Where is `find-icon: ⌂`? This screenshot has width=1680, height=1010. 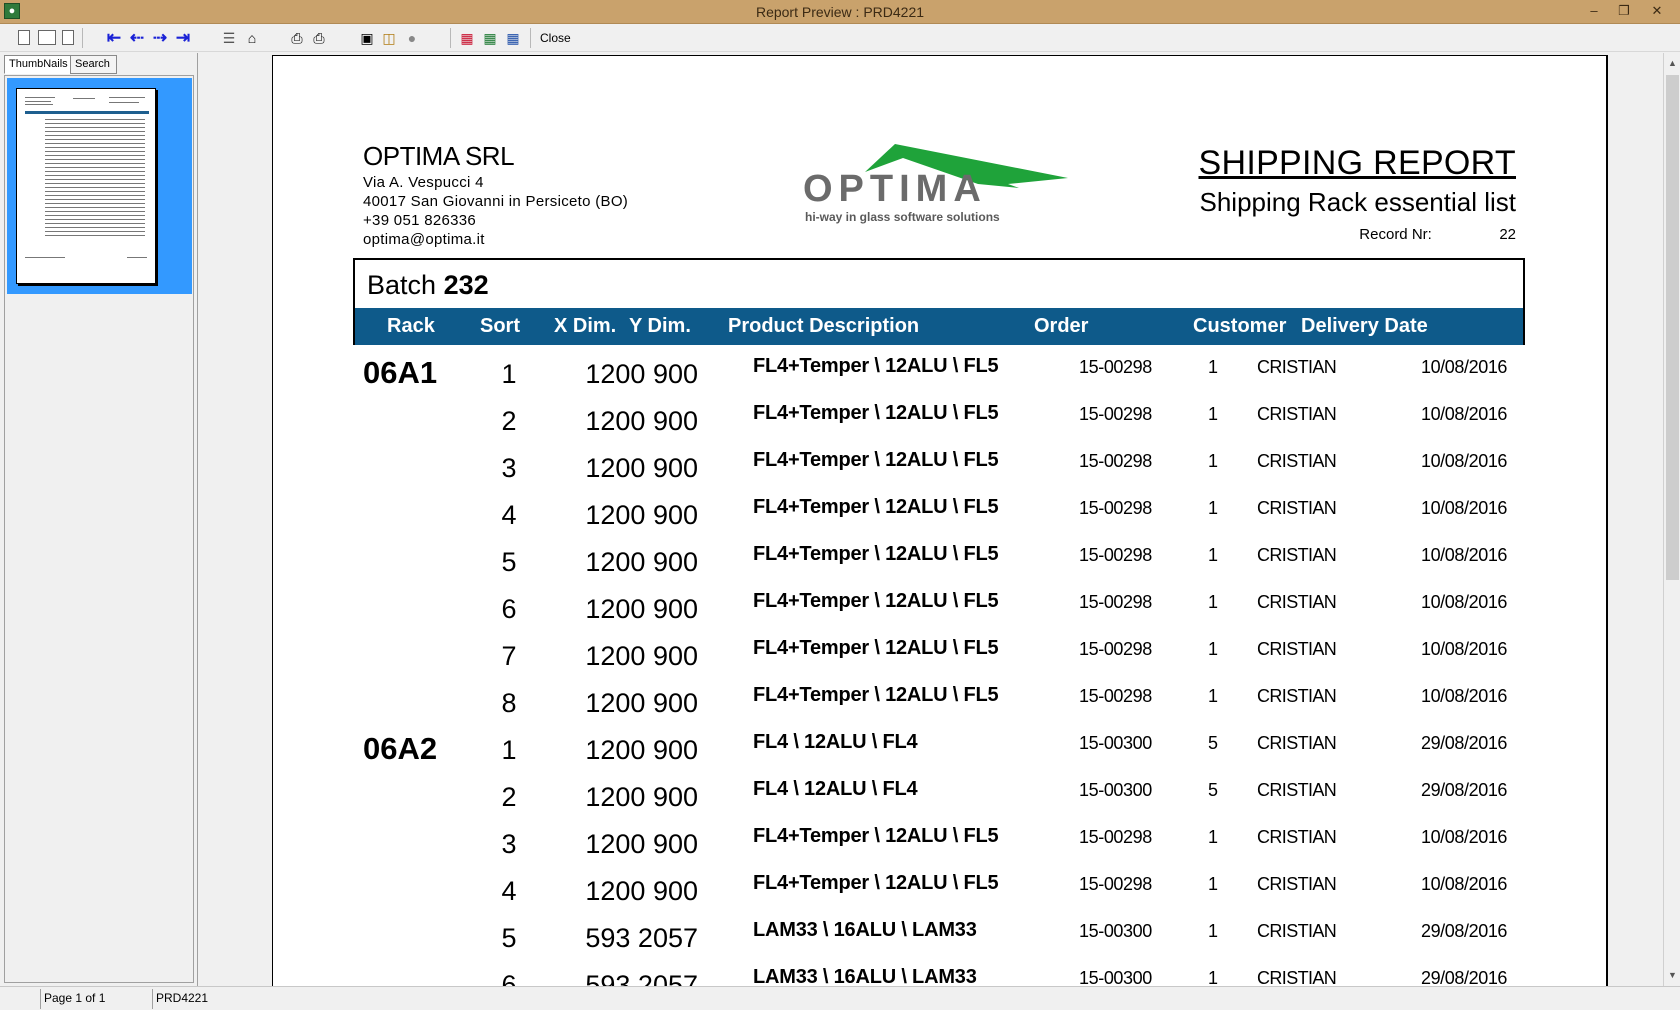
find-icon: ⌂ is located at coordinates (252, 38).